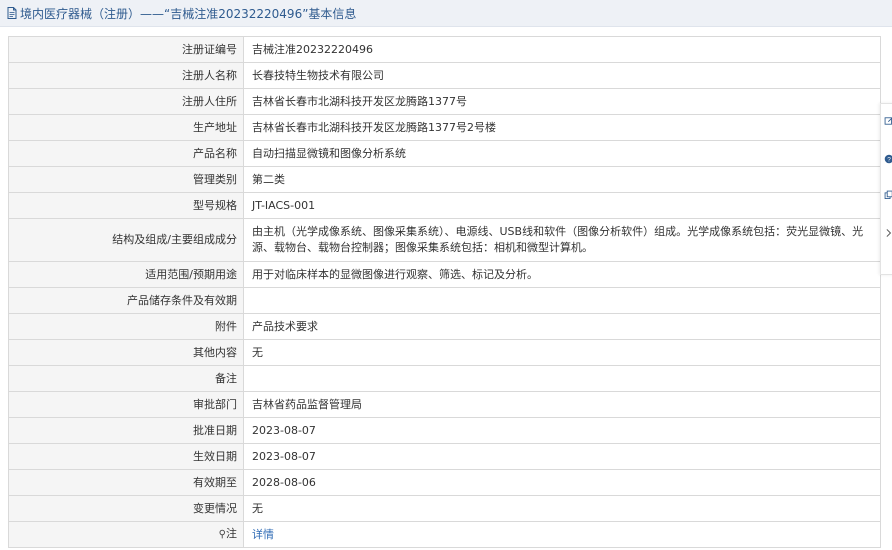  Describe the element at coordinates (562, 274) in the screenshot. I see `row-value: 用于对临床样本的显微图像进行观察、筛选、标记及分析。` at that location.